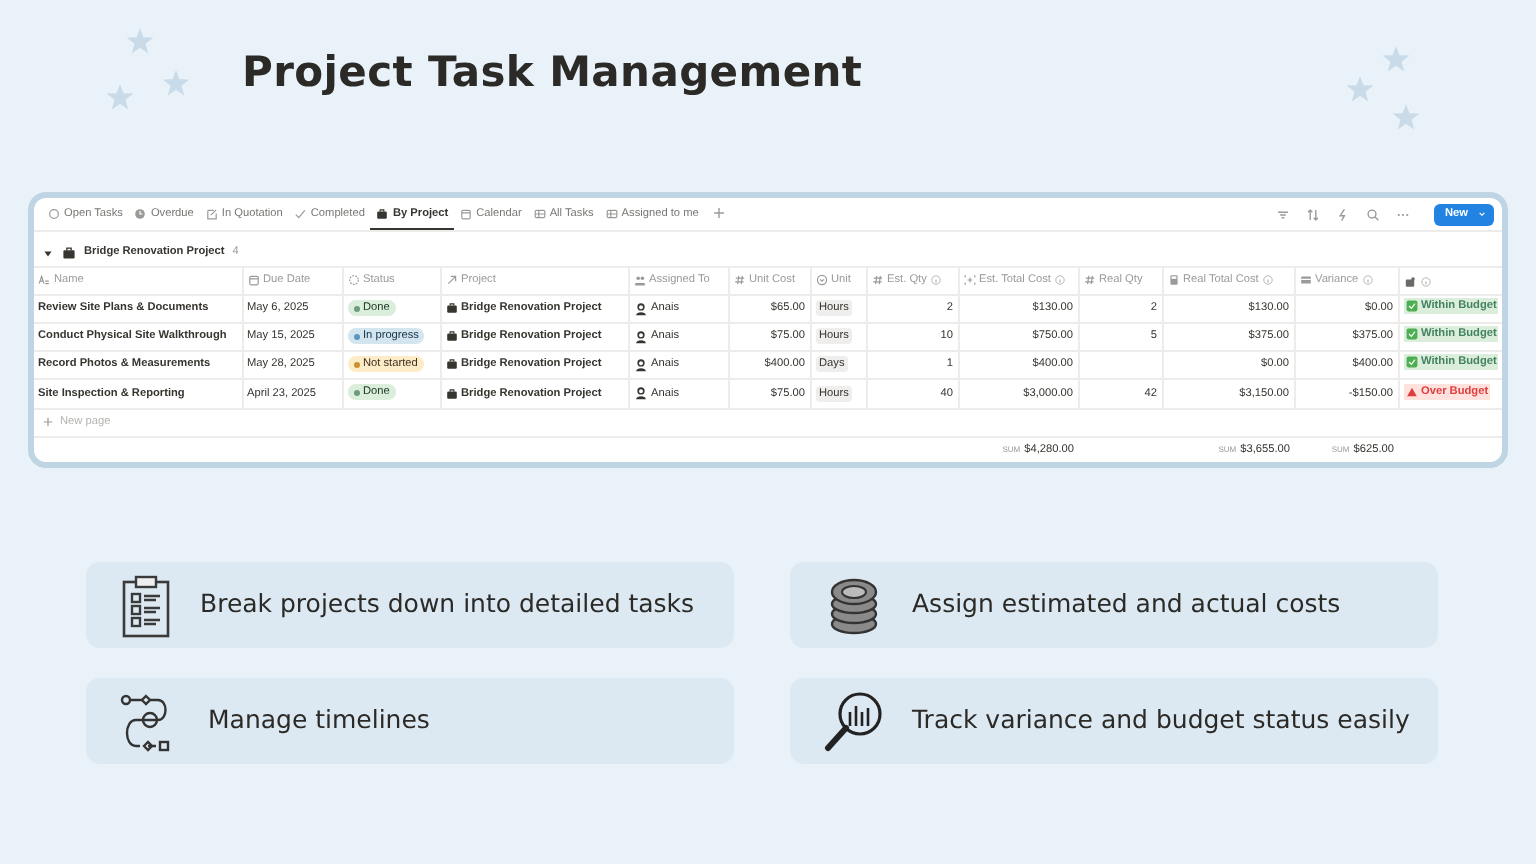 The height and width of the screenshot is (864, 1536). Describe the element at coordinates (146, 605) in the screenshot. I see `checklist-icon` at that location.